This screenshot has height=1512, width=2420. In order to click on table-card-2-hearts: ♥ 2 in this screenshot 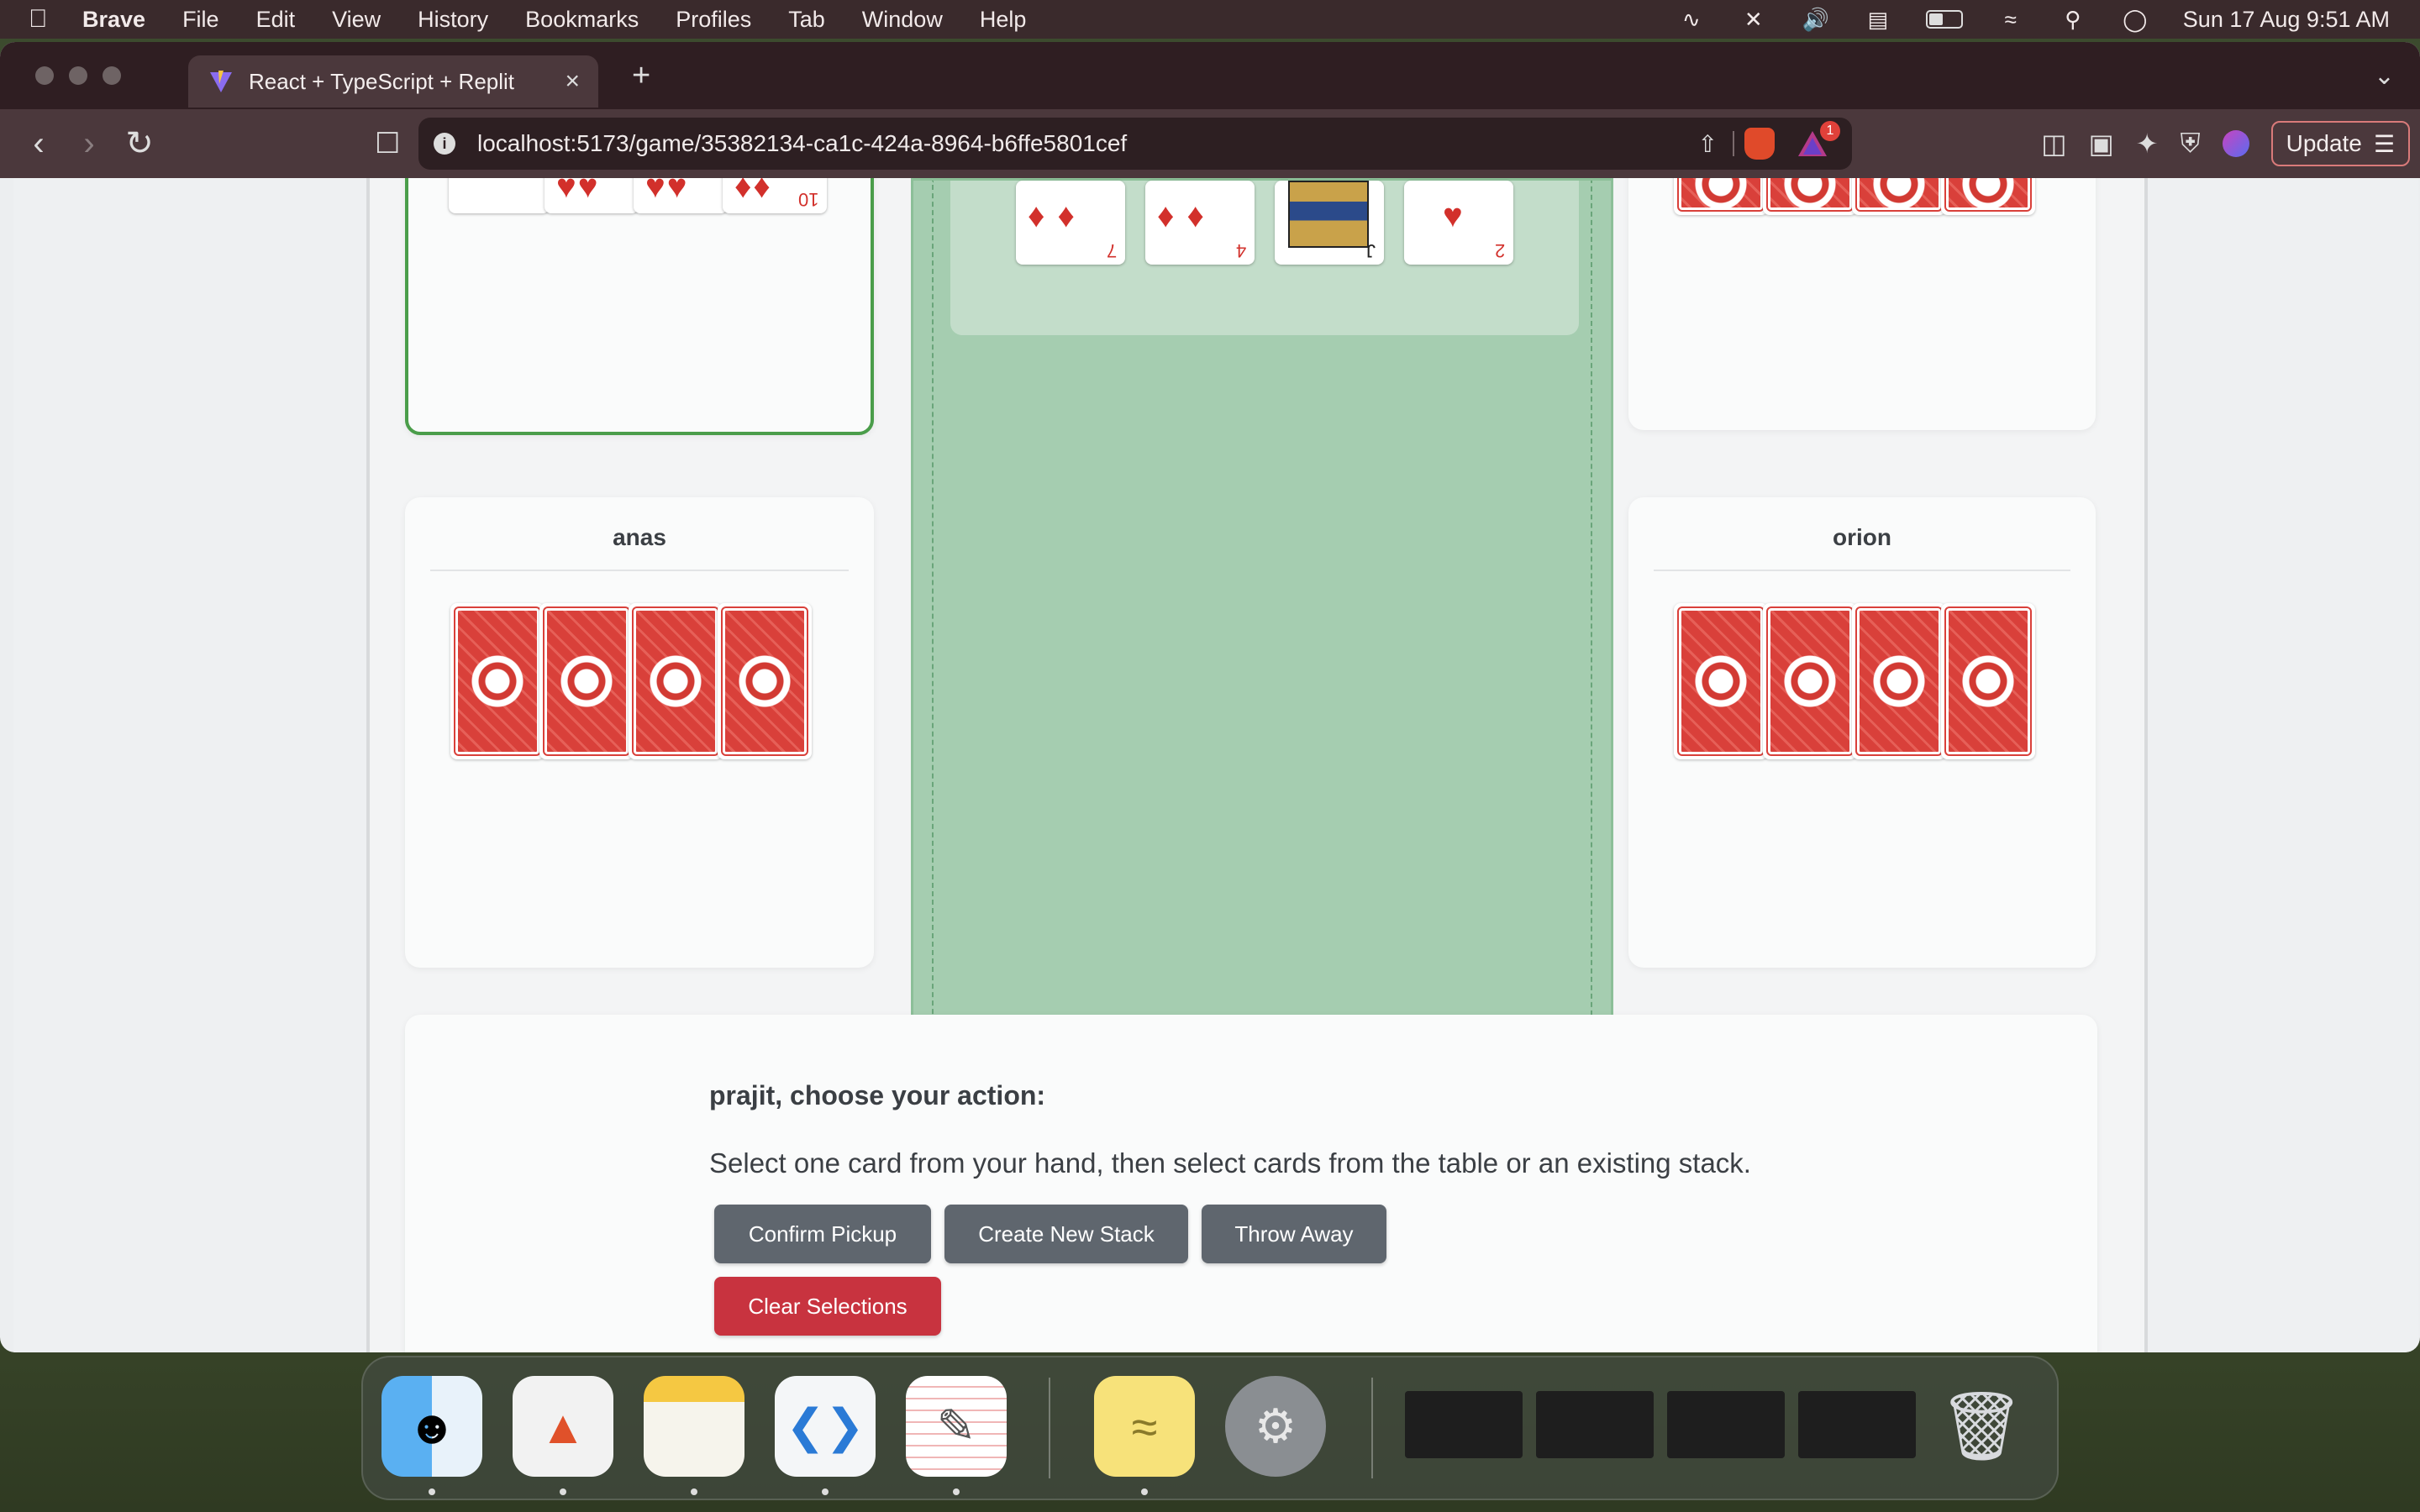, I will do `click(1458, 223)`.